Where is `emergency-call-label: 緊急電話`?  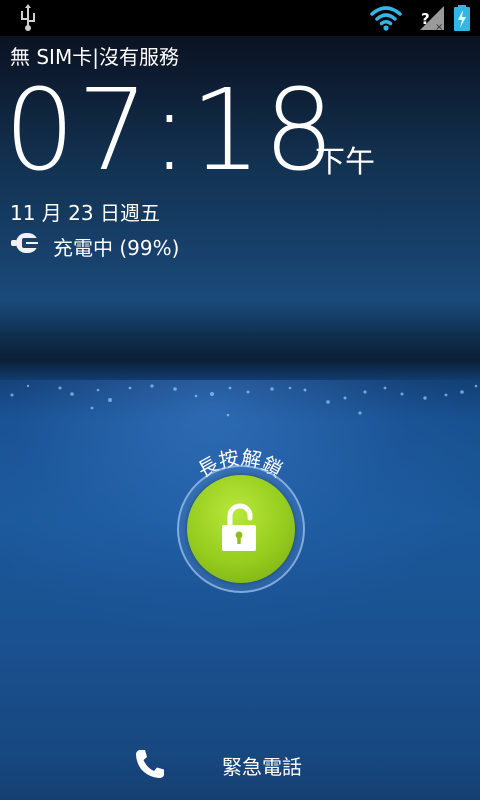
emergency-call-label: 緊急電話 is located at coordinates (262, 767).